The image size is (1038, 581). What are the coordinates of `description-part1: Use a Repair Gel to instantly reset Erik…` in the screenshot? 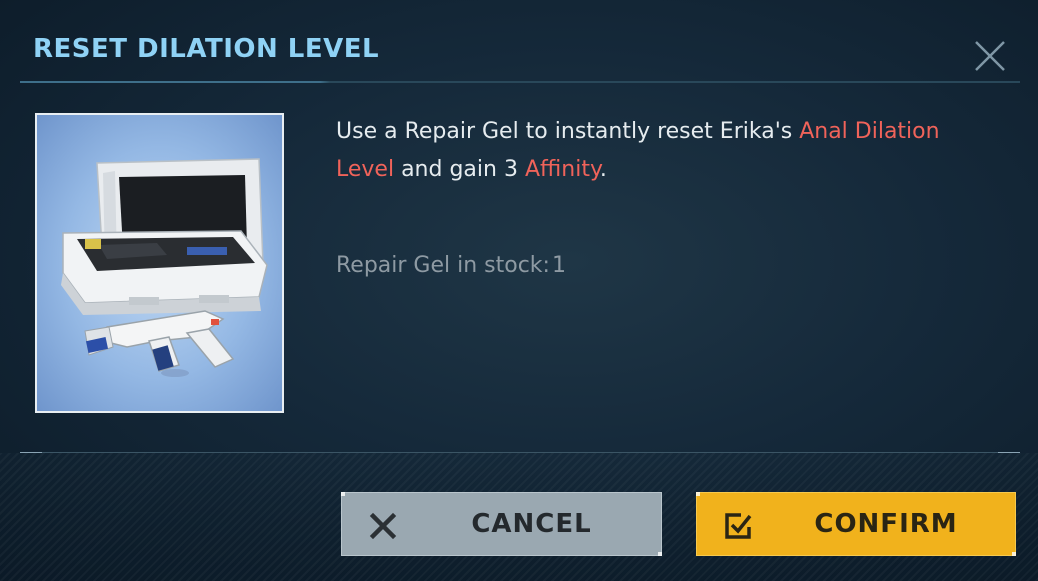 It's located at (568, 131).